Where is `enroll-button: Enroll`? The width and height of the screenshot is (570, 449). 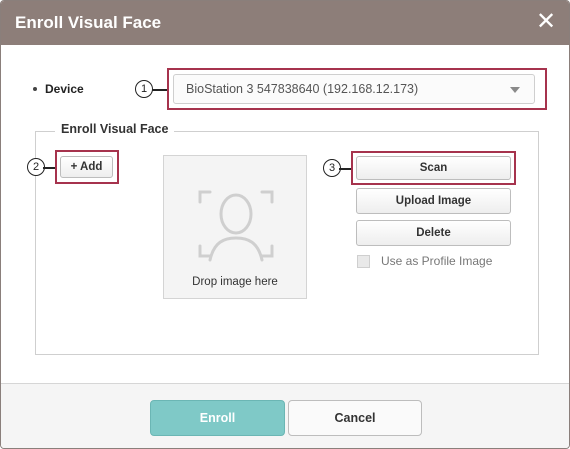 enroll-button: Enroll is located at coordinates (217, 418).